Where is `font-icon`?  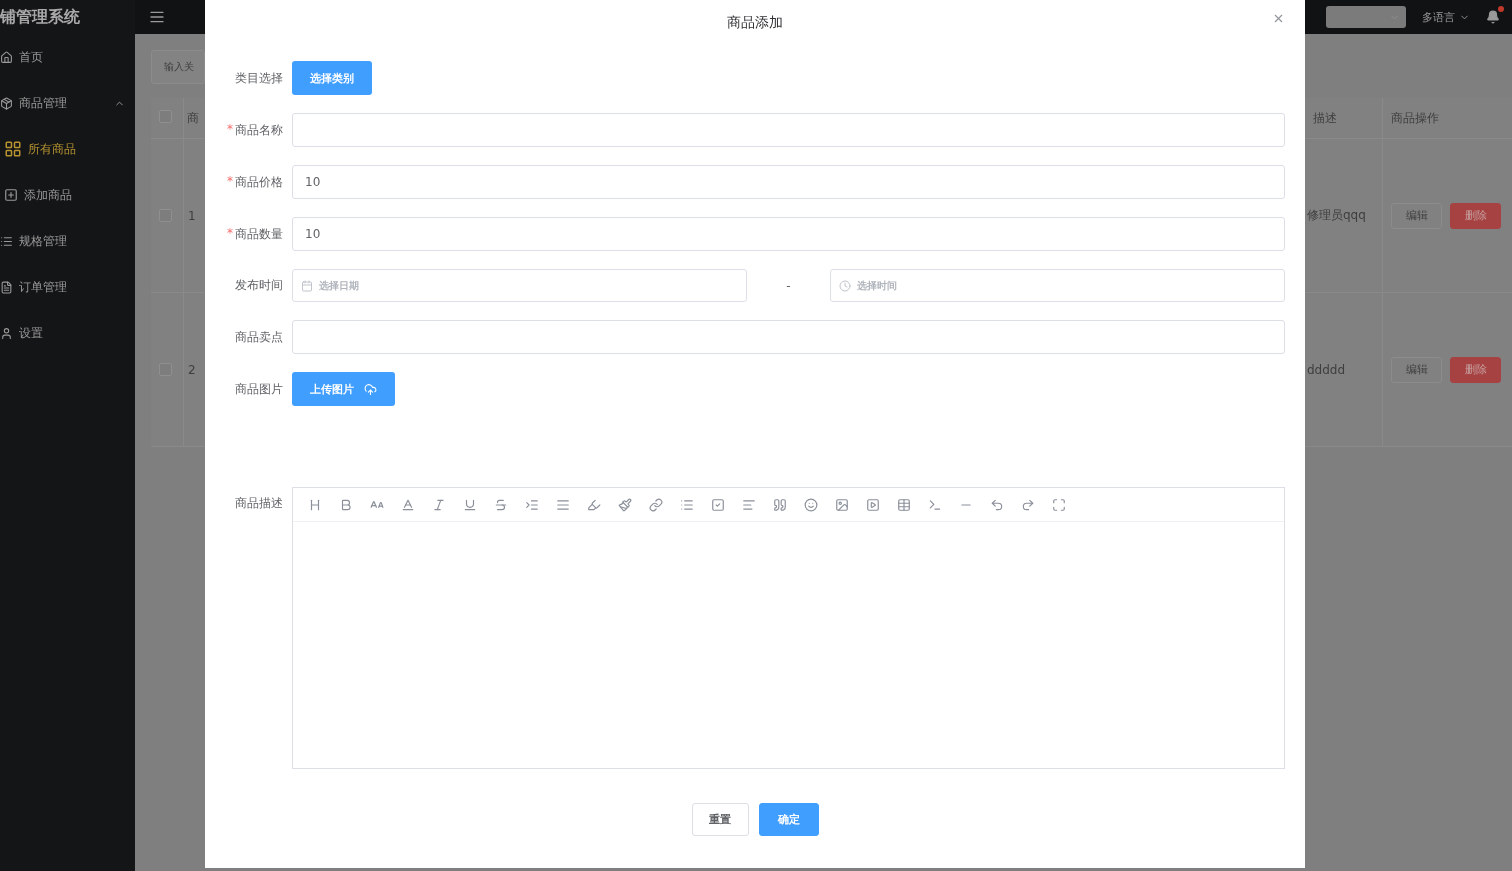 font-icon is located at coordinates (408, 504).